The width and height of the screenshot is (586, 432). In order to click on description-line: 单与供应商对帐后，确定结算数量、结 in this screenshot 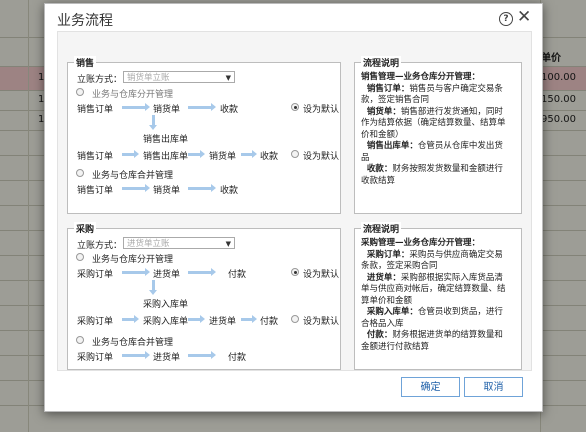, I will do `click(440, 290)`.